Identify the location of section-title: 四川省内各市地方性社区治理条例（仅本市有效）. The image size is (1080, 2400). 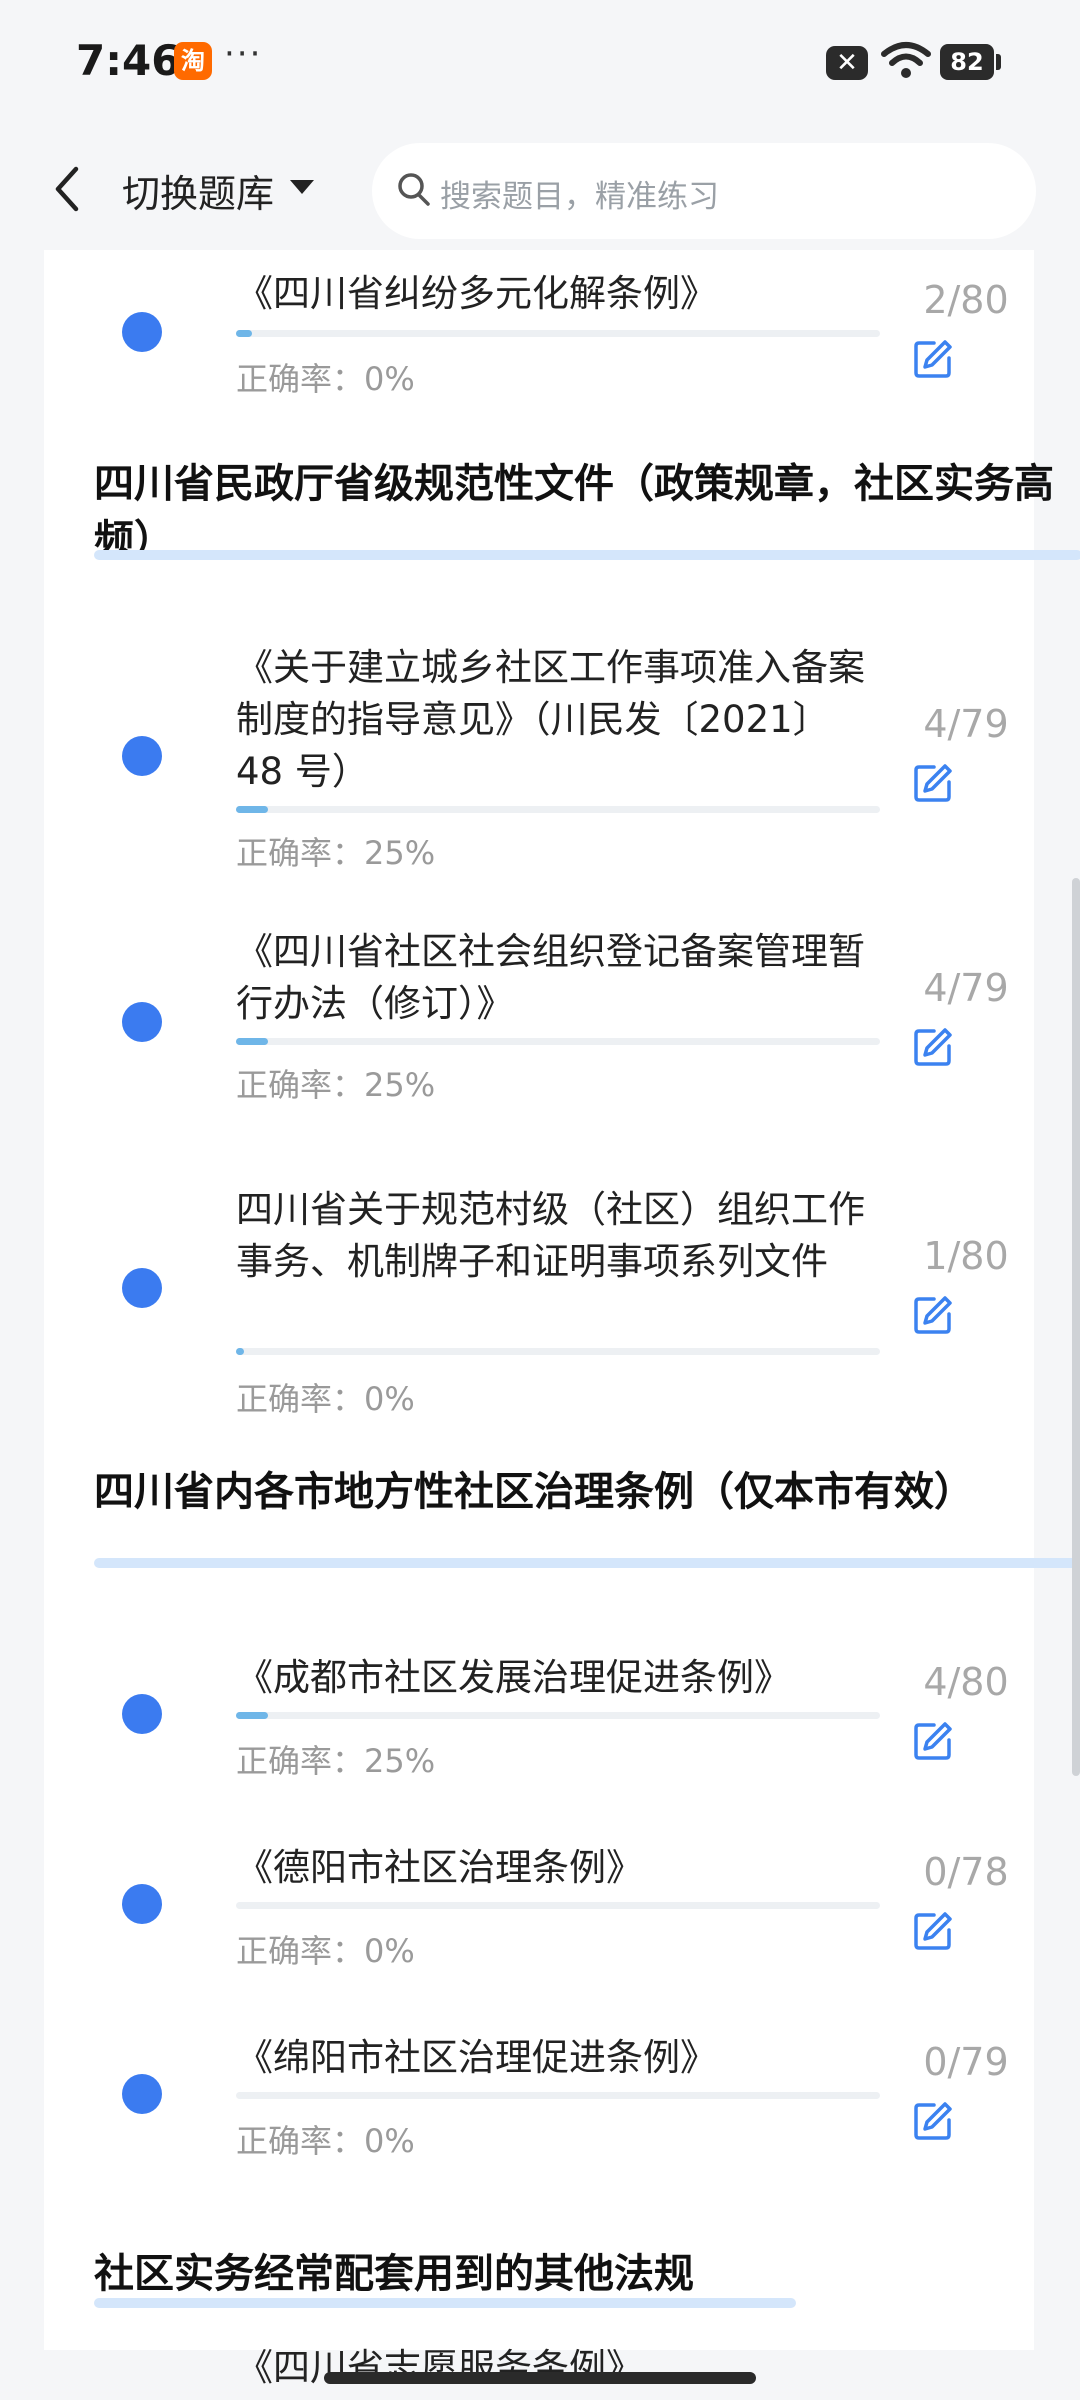
(534, 1492).